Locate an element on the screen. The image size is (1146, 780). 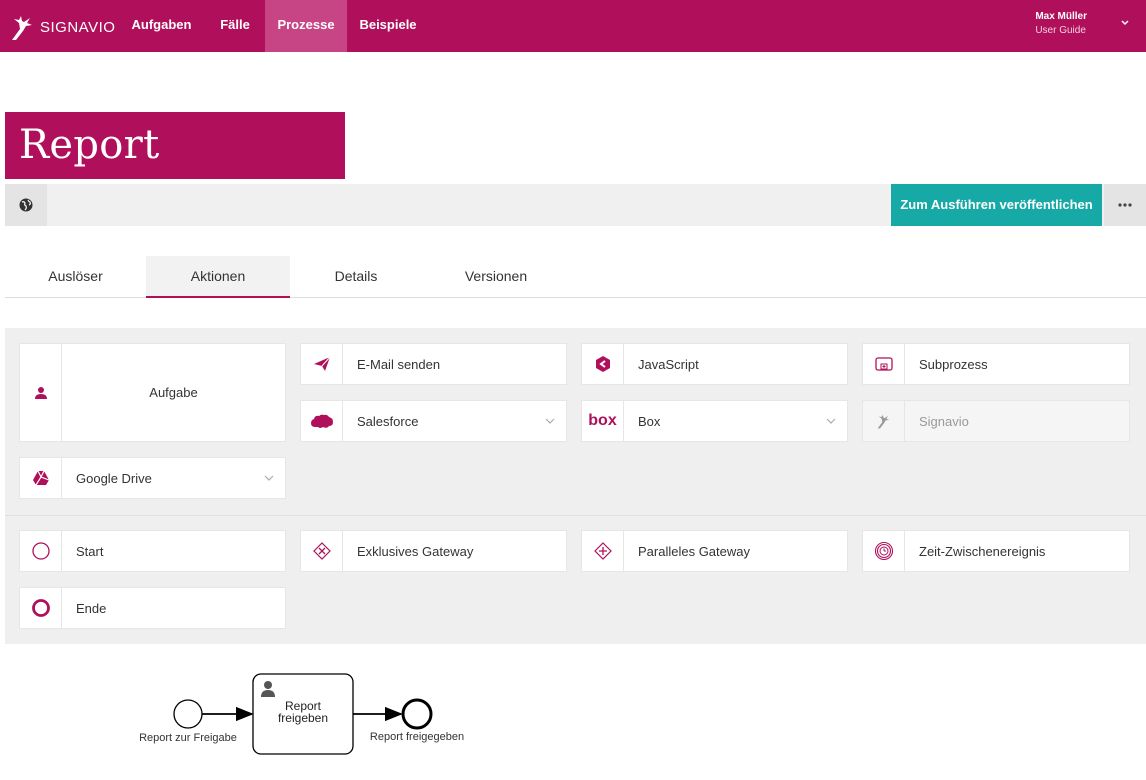
event-label: Paralleles Gateway is located at coordinates (694, 551).